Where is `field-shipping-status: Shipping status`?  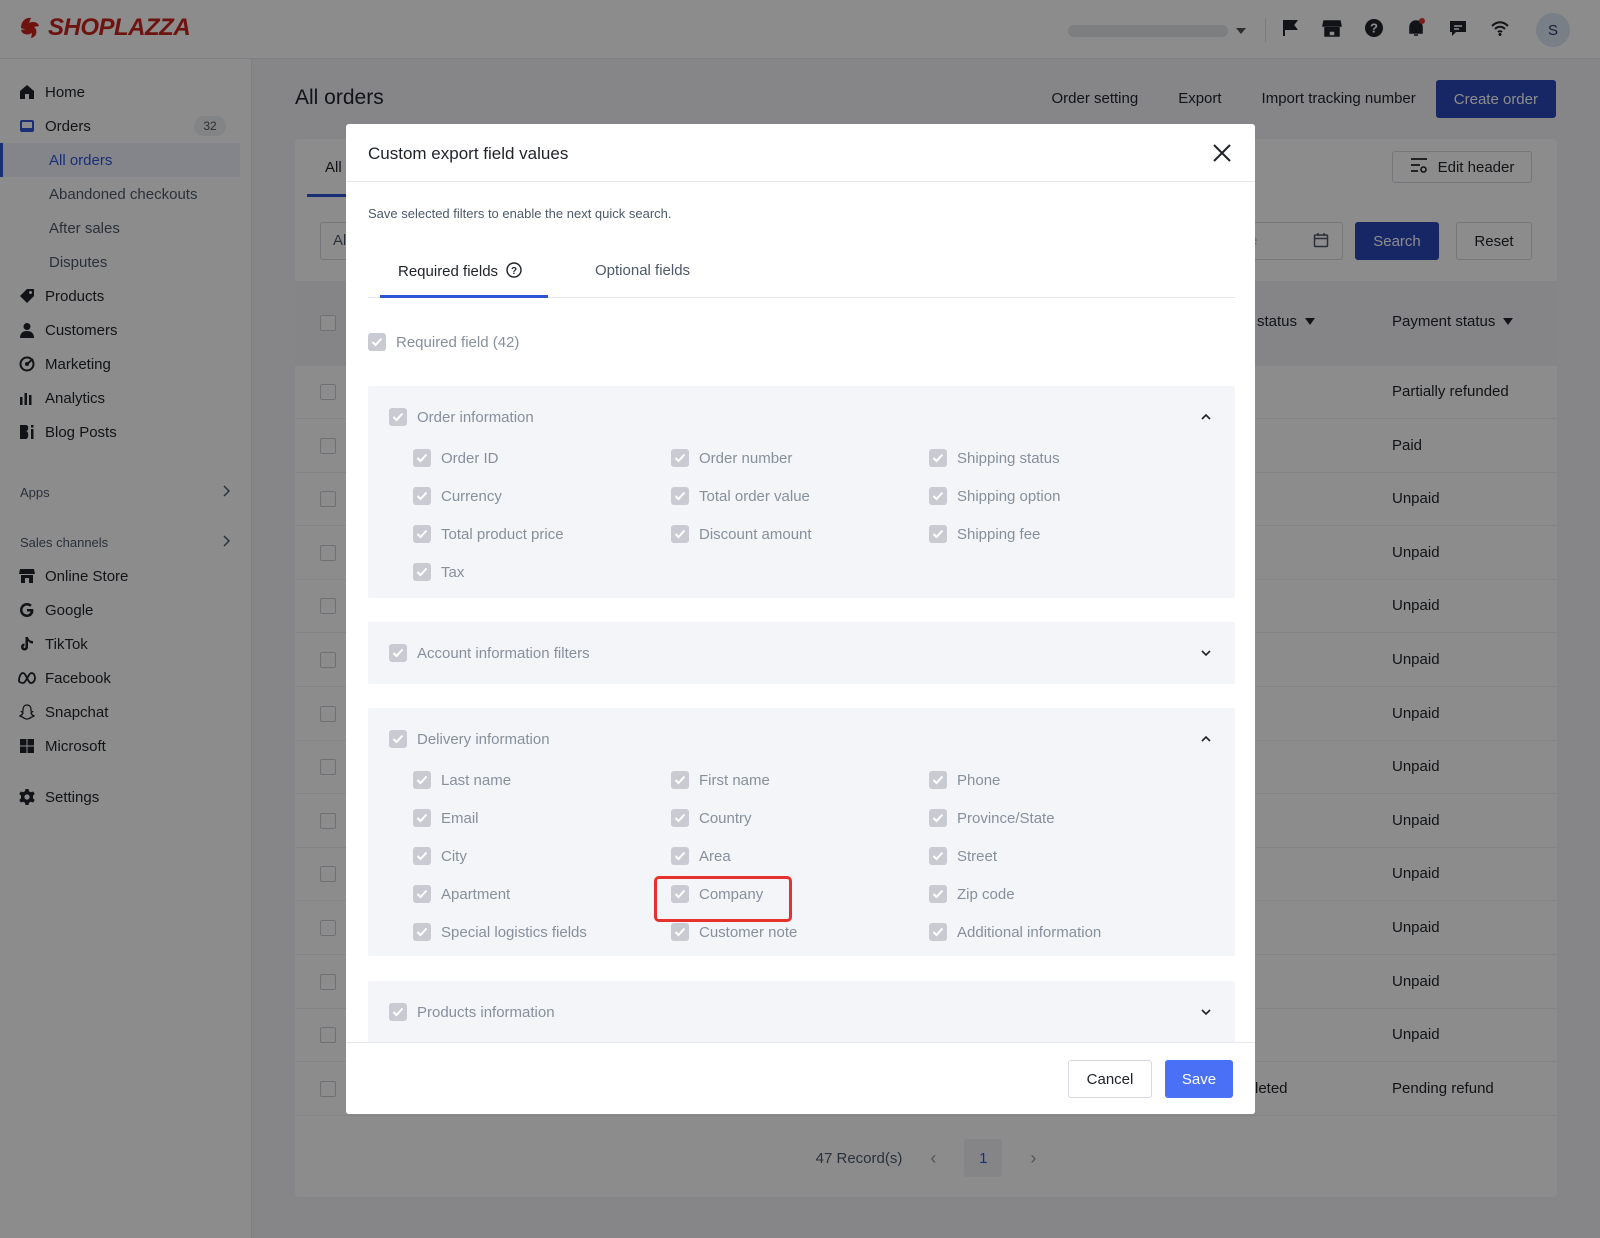
field-shipping-status: Shipping status is located at coordinates (994, 458).